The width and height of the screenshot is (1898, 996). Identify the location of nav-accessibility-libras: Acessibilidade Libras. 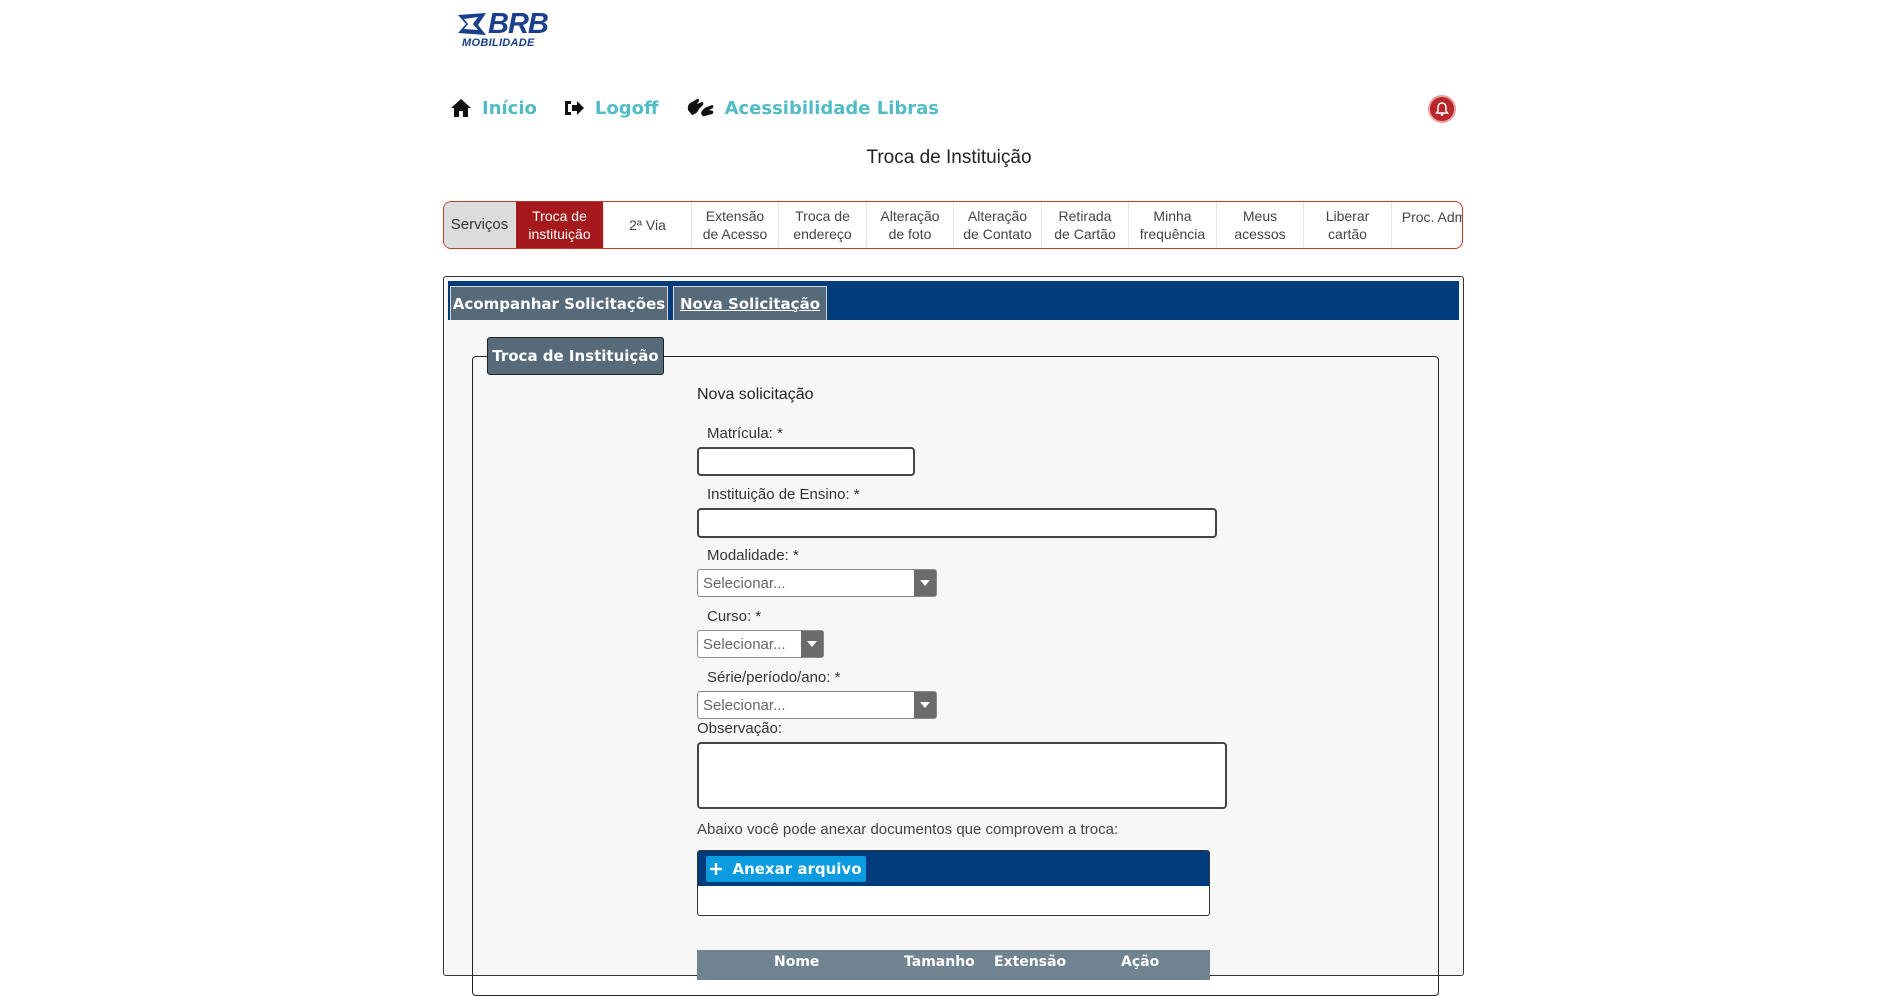
(812, 108).